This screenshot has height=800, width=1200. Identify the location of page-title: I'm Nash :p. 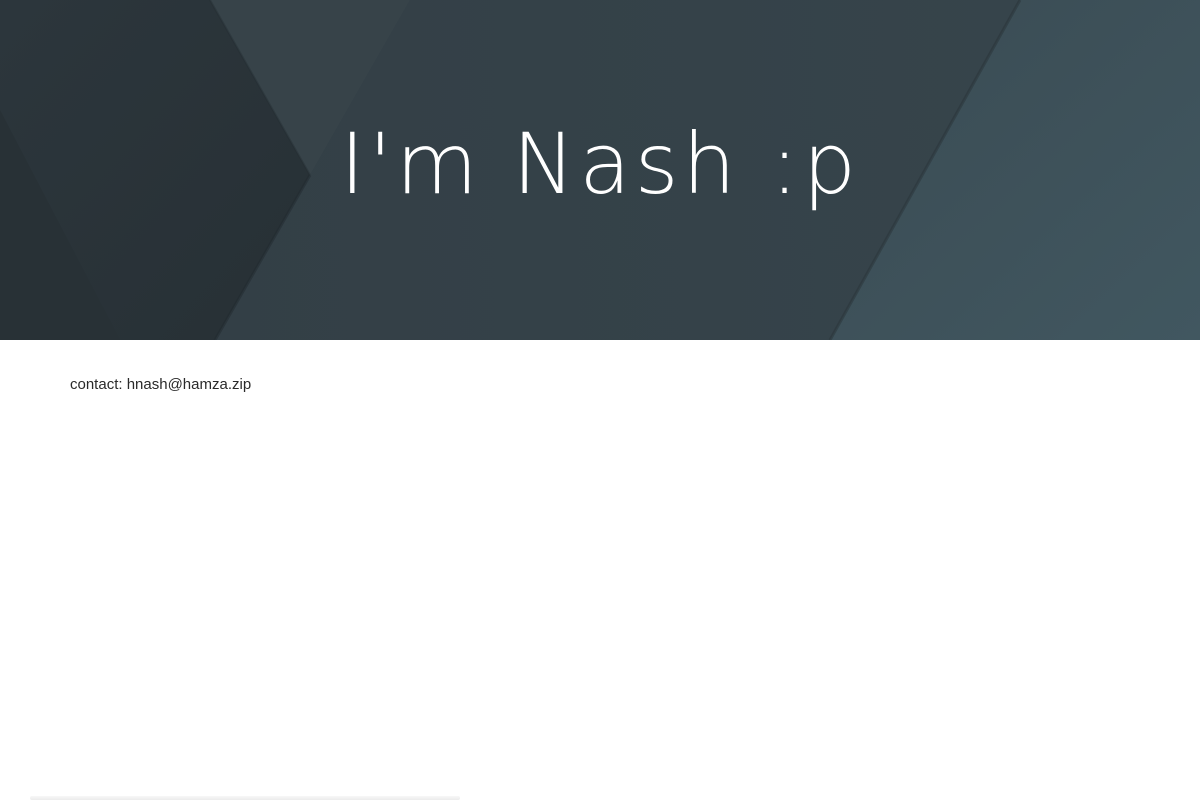
(600, 164).